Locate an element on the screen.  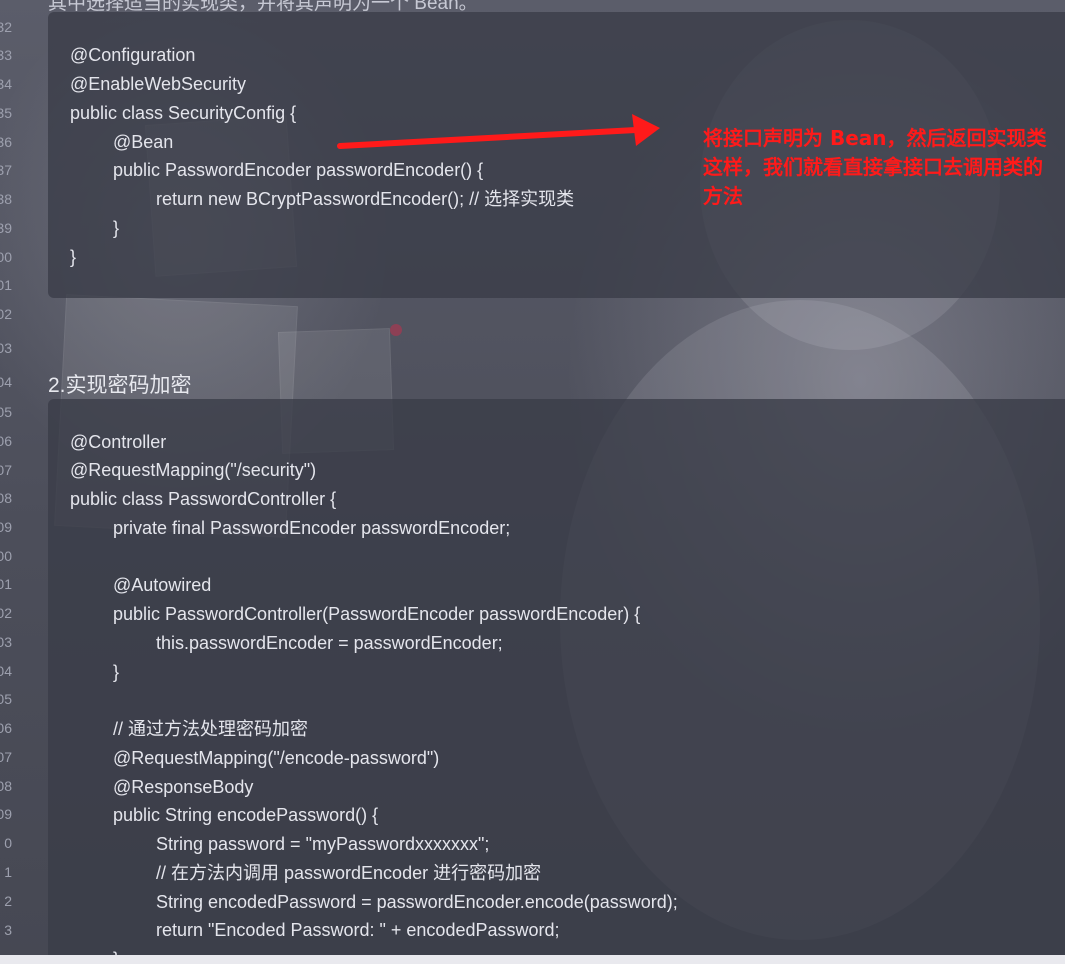
code-line: // 通过方法处理密码加密 is located at coordinates (211, 729).